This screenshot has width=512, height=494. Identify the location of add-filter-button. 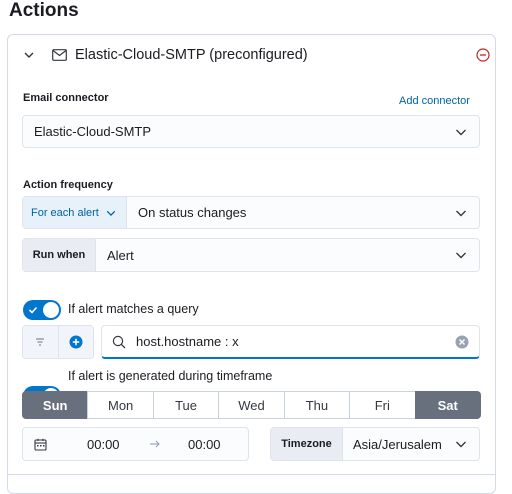
(75, 342).